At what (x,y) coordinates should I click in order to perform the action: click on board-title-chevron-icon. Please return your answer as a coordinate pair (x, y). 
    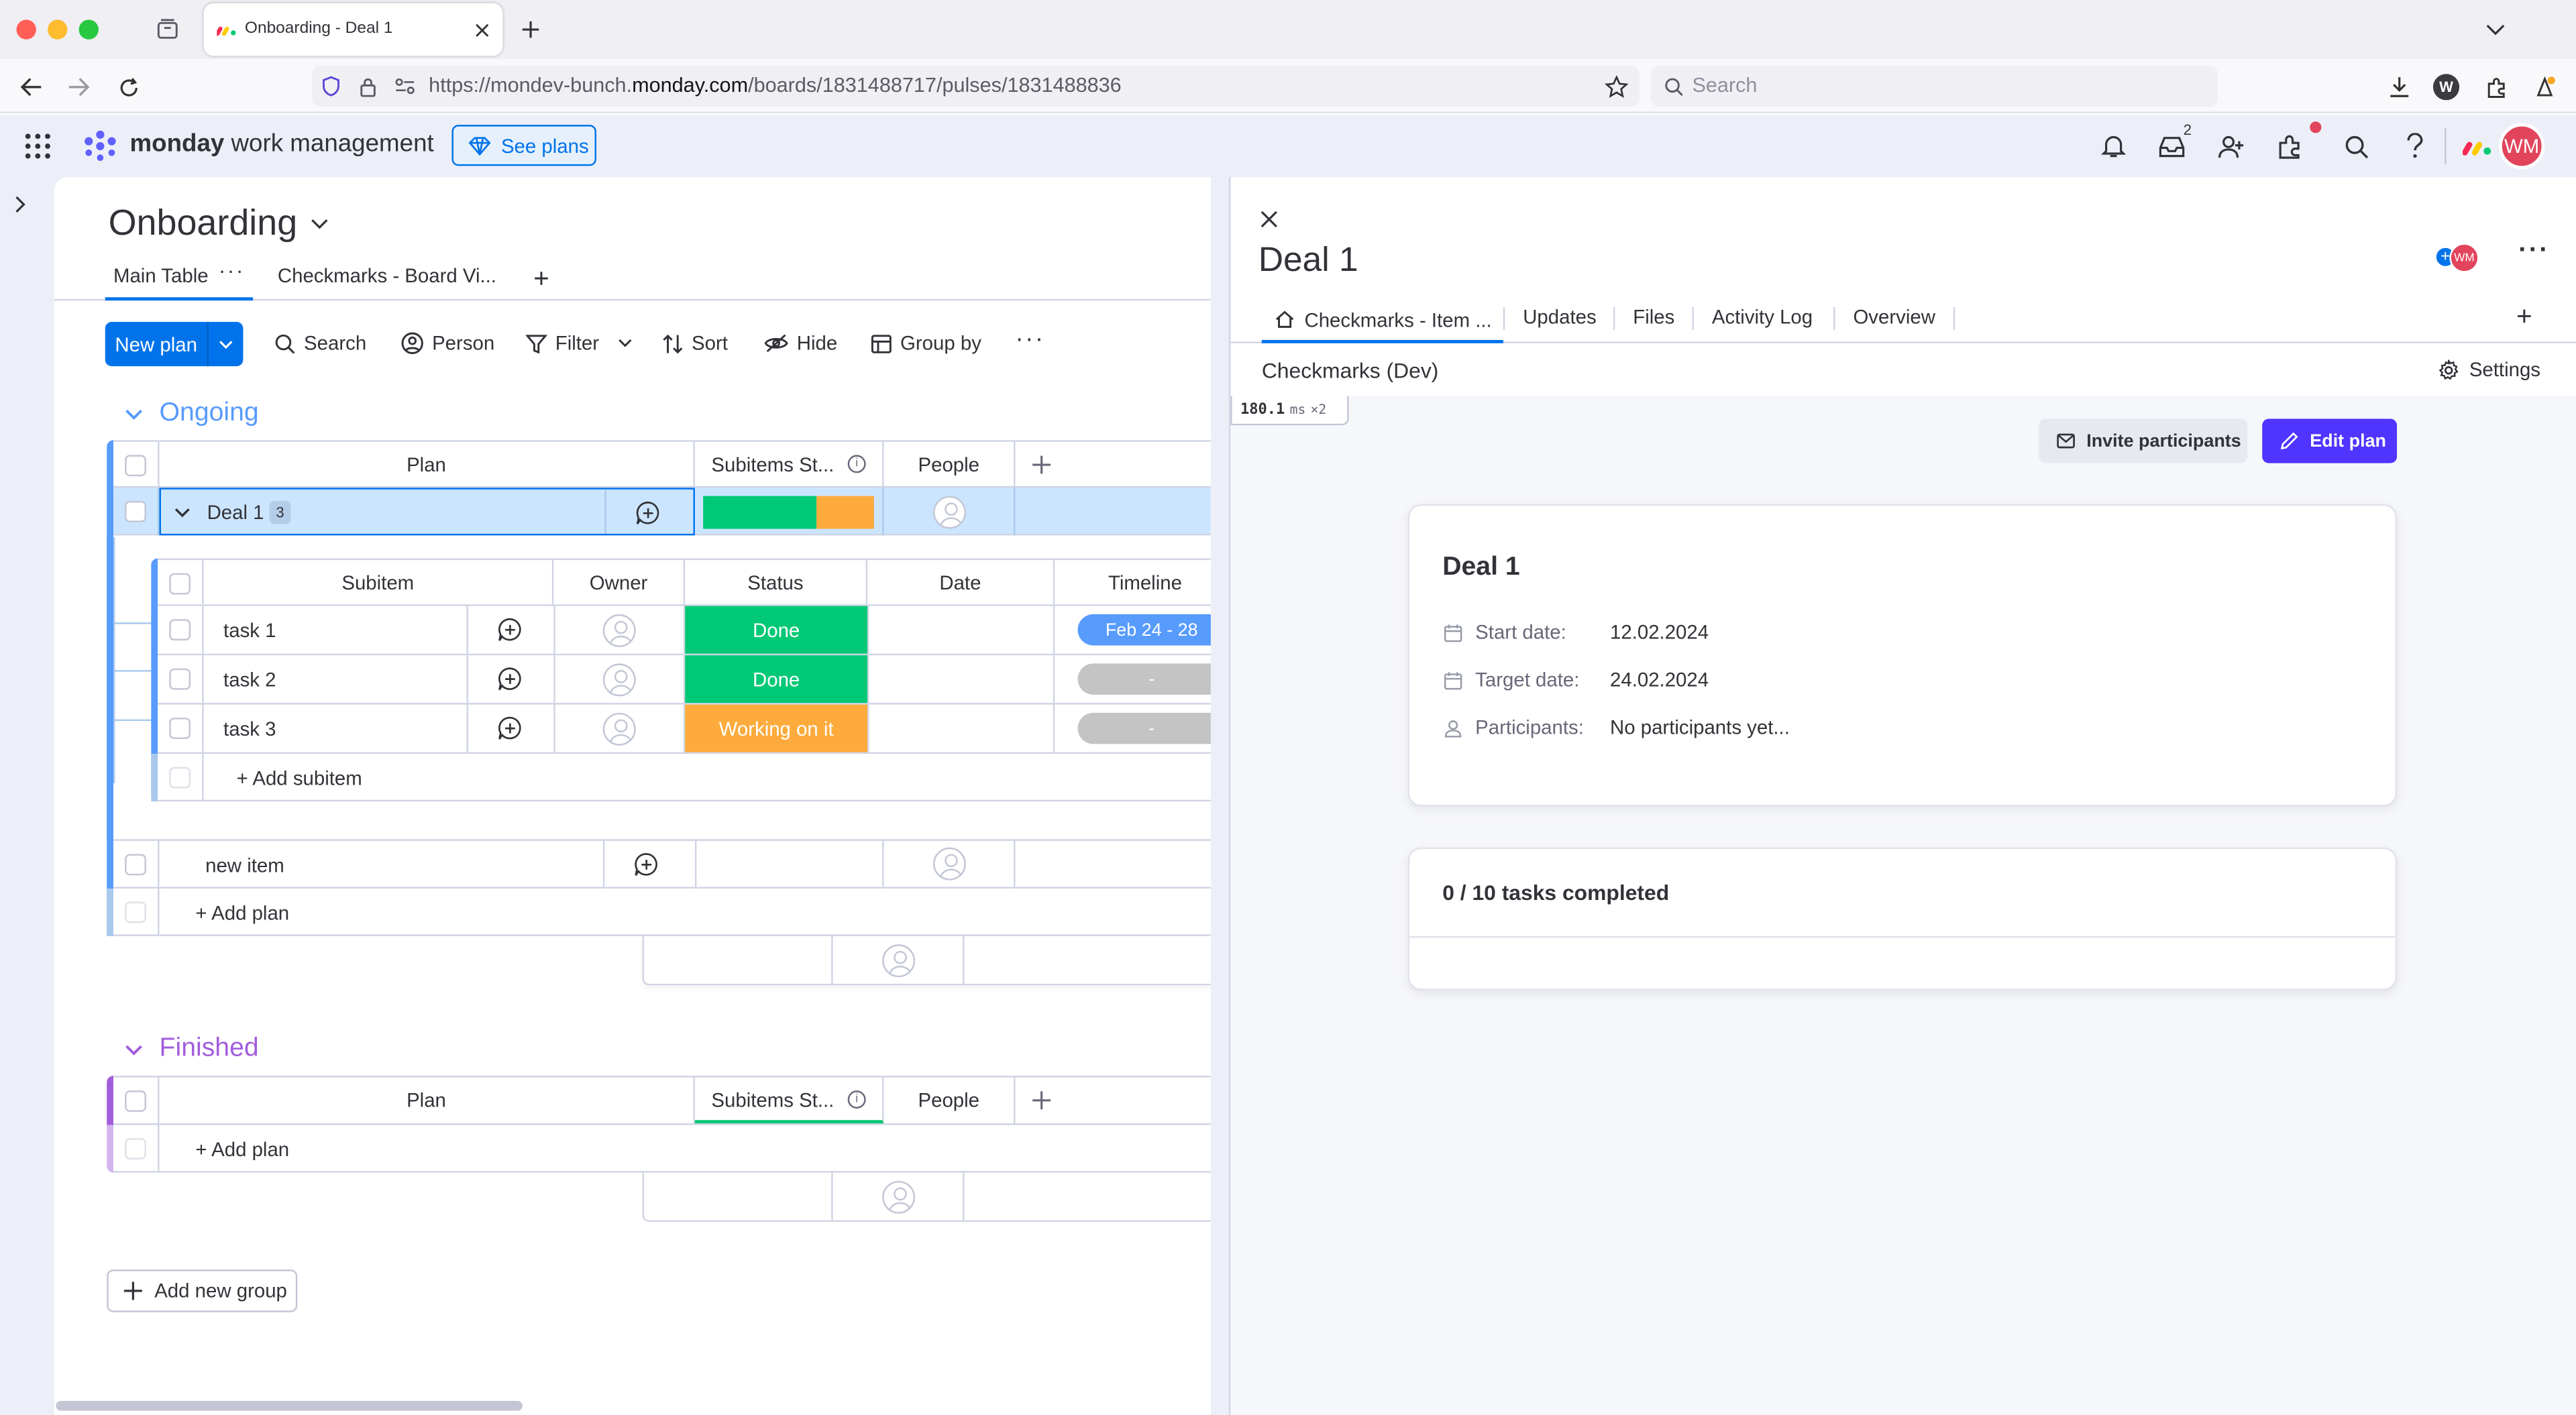
    Looking at the image, I should click on (320, 223).